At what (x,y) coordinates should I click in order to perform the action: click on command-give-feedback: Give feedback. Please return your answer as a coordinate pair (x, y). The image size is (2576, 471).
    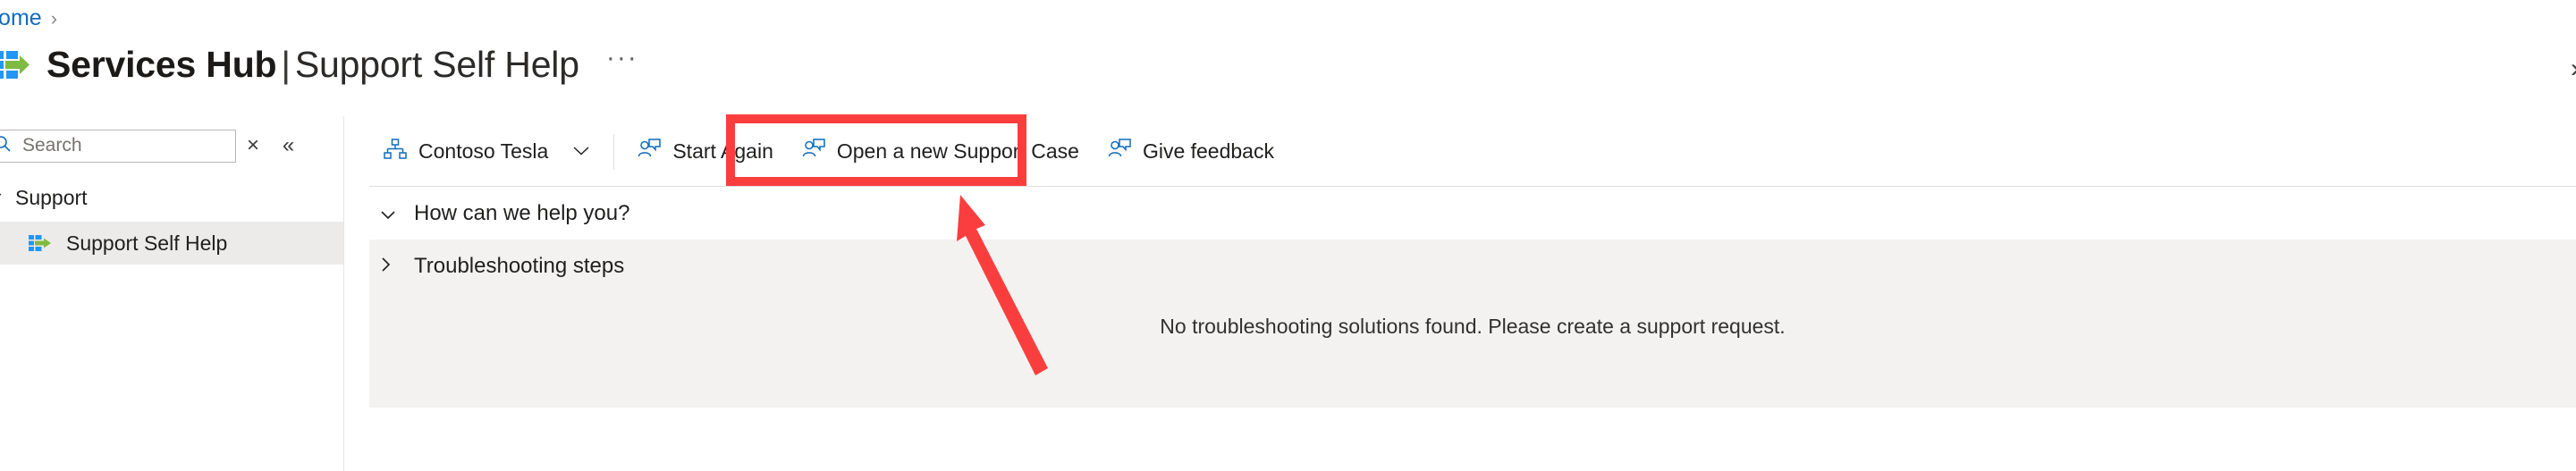
    Looking at the image, I should click on (1191, 152).